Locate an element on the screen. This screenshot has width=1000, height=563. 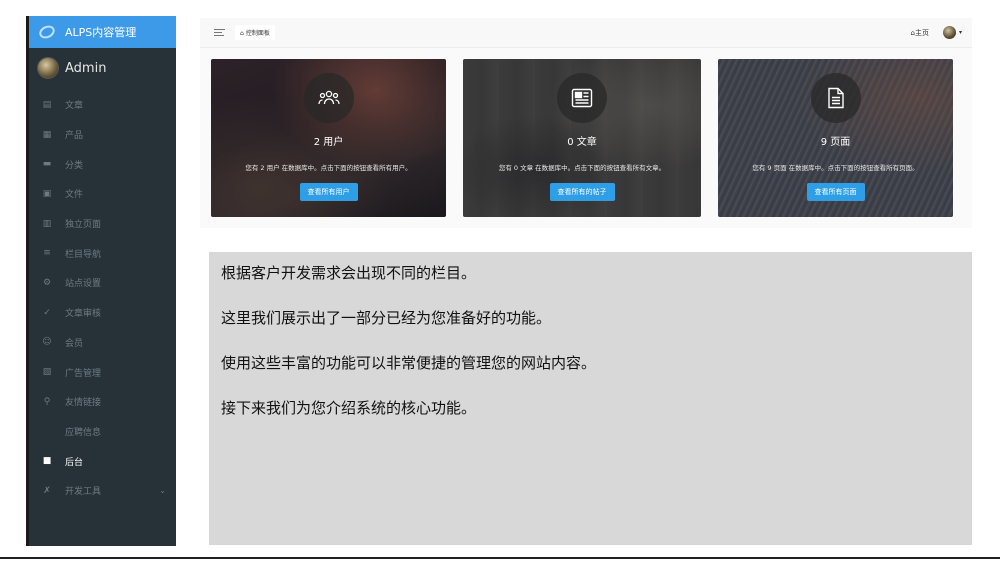
user-avatar-button is located at coordinates (949, 32).